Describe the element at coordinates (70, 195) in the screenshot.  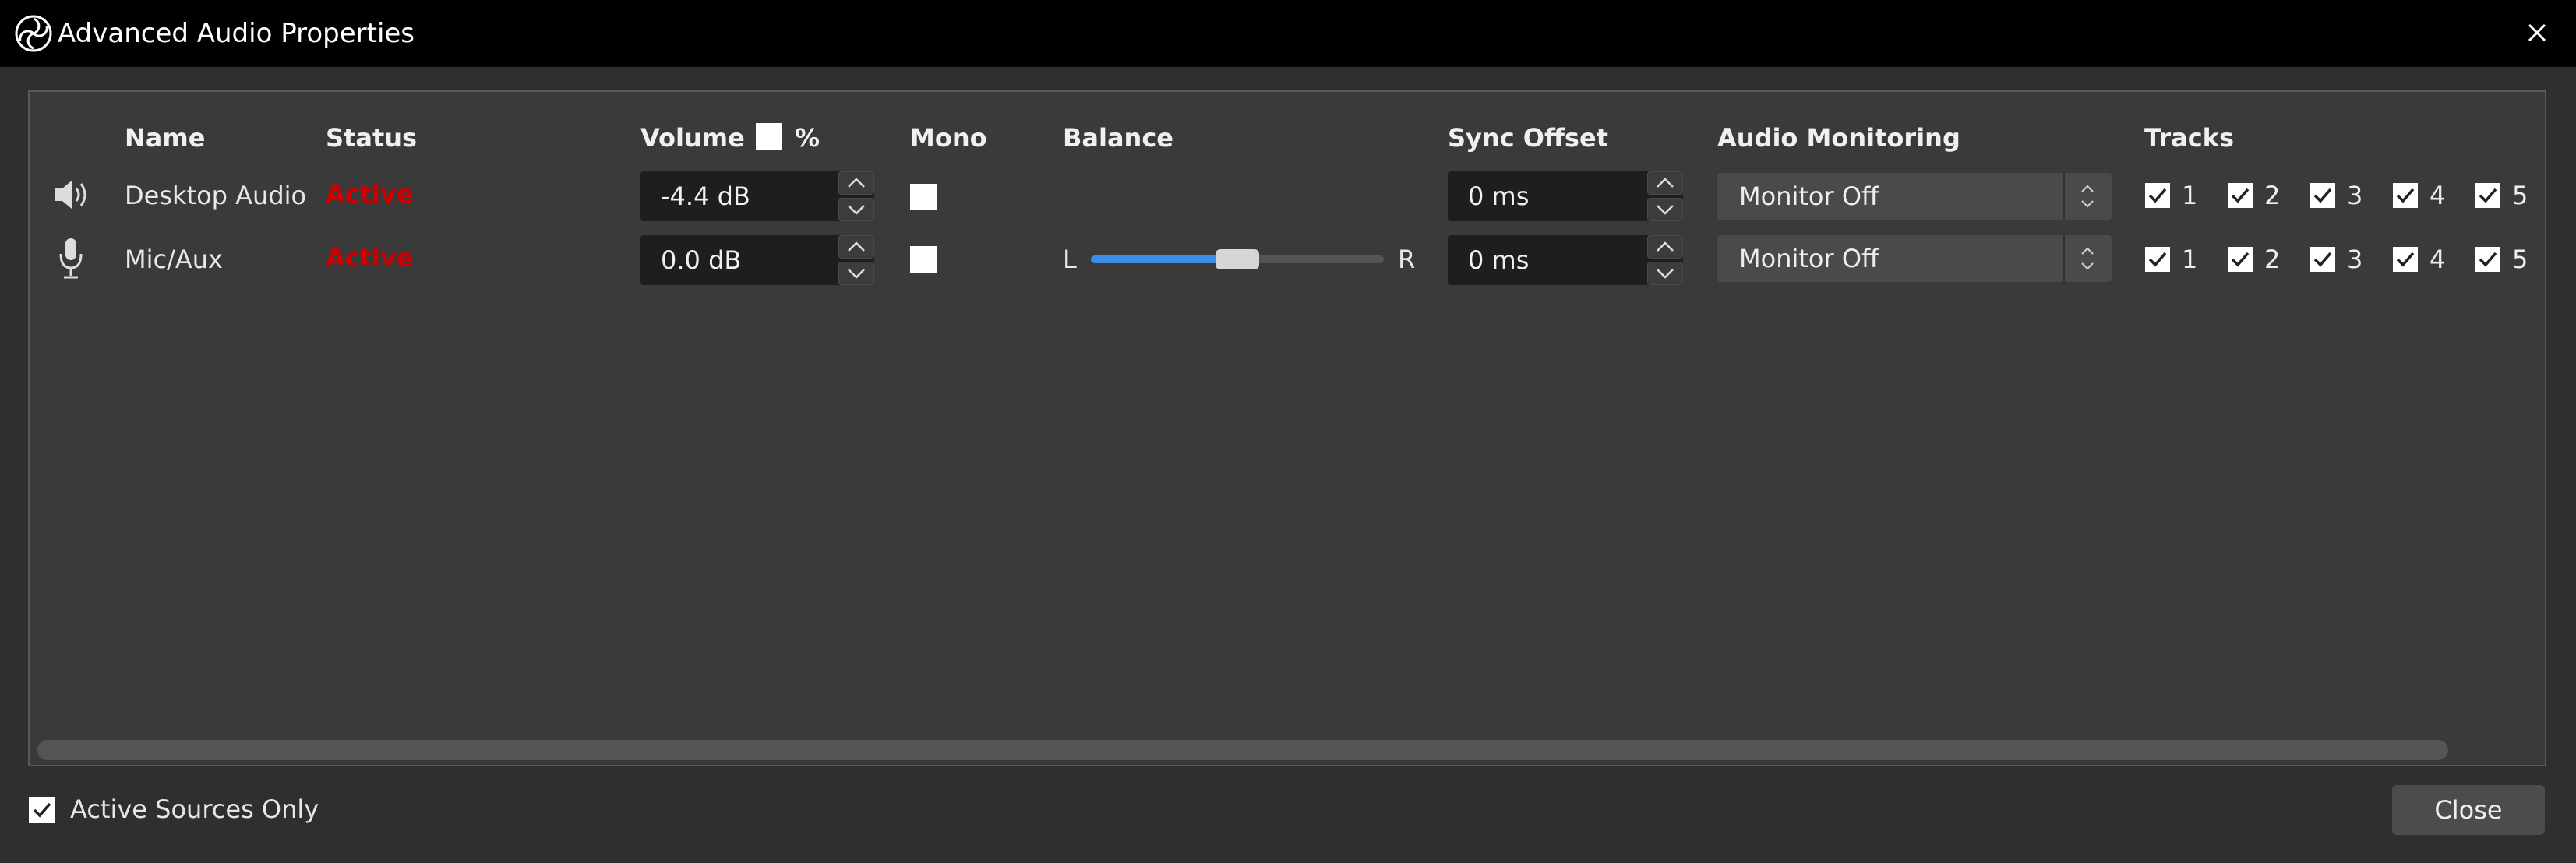
I see `speaker-icon` at that location.